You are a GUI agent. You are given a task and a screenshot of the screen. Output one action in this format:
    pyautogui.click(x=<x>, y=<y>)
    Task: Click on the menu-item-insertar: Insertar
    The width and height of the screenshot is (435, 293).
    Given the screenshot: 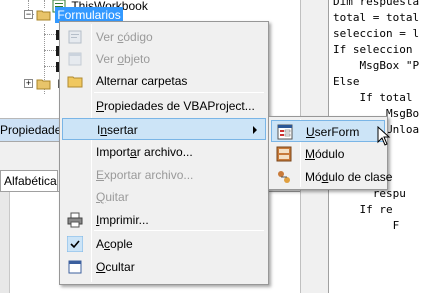 What is the action you would take?
    pyautogui.click(x=164, y=129)
    